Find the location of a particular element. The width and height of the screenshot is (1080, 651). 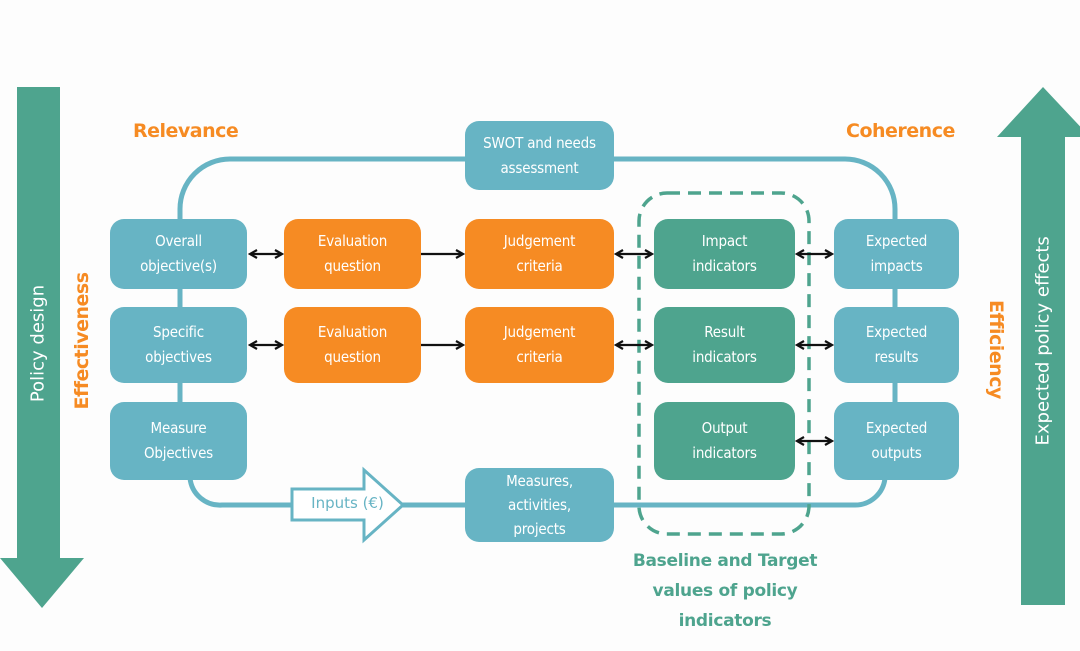

expected-impacts-box: Expected impacts is located at coordinates (896, 254).